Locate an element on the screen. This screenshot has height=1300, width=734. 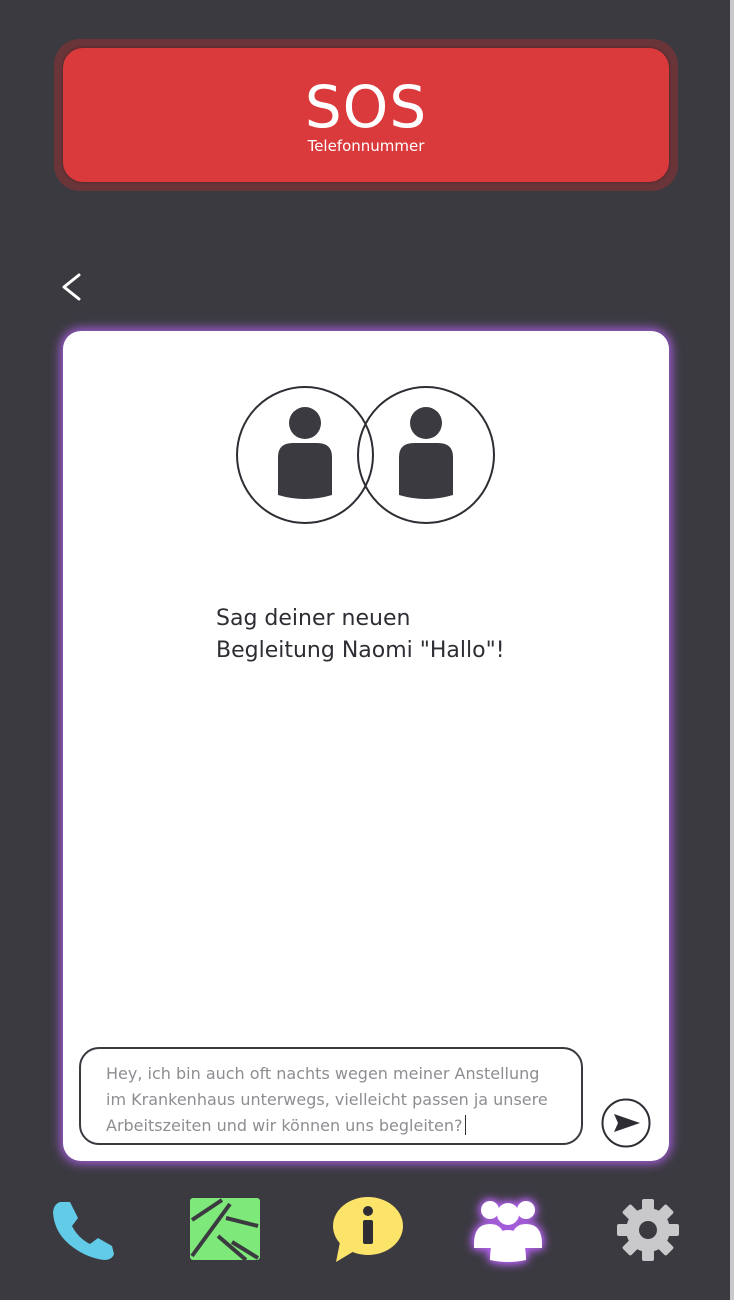
nav-info is located at coordinates (368, 1230).